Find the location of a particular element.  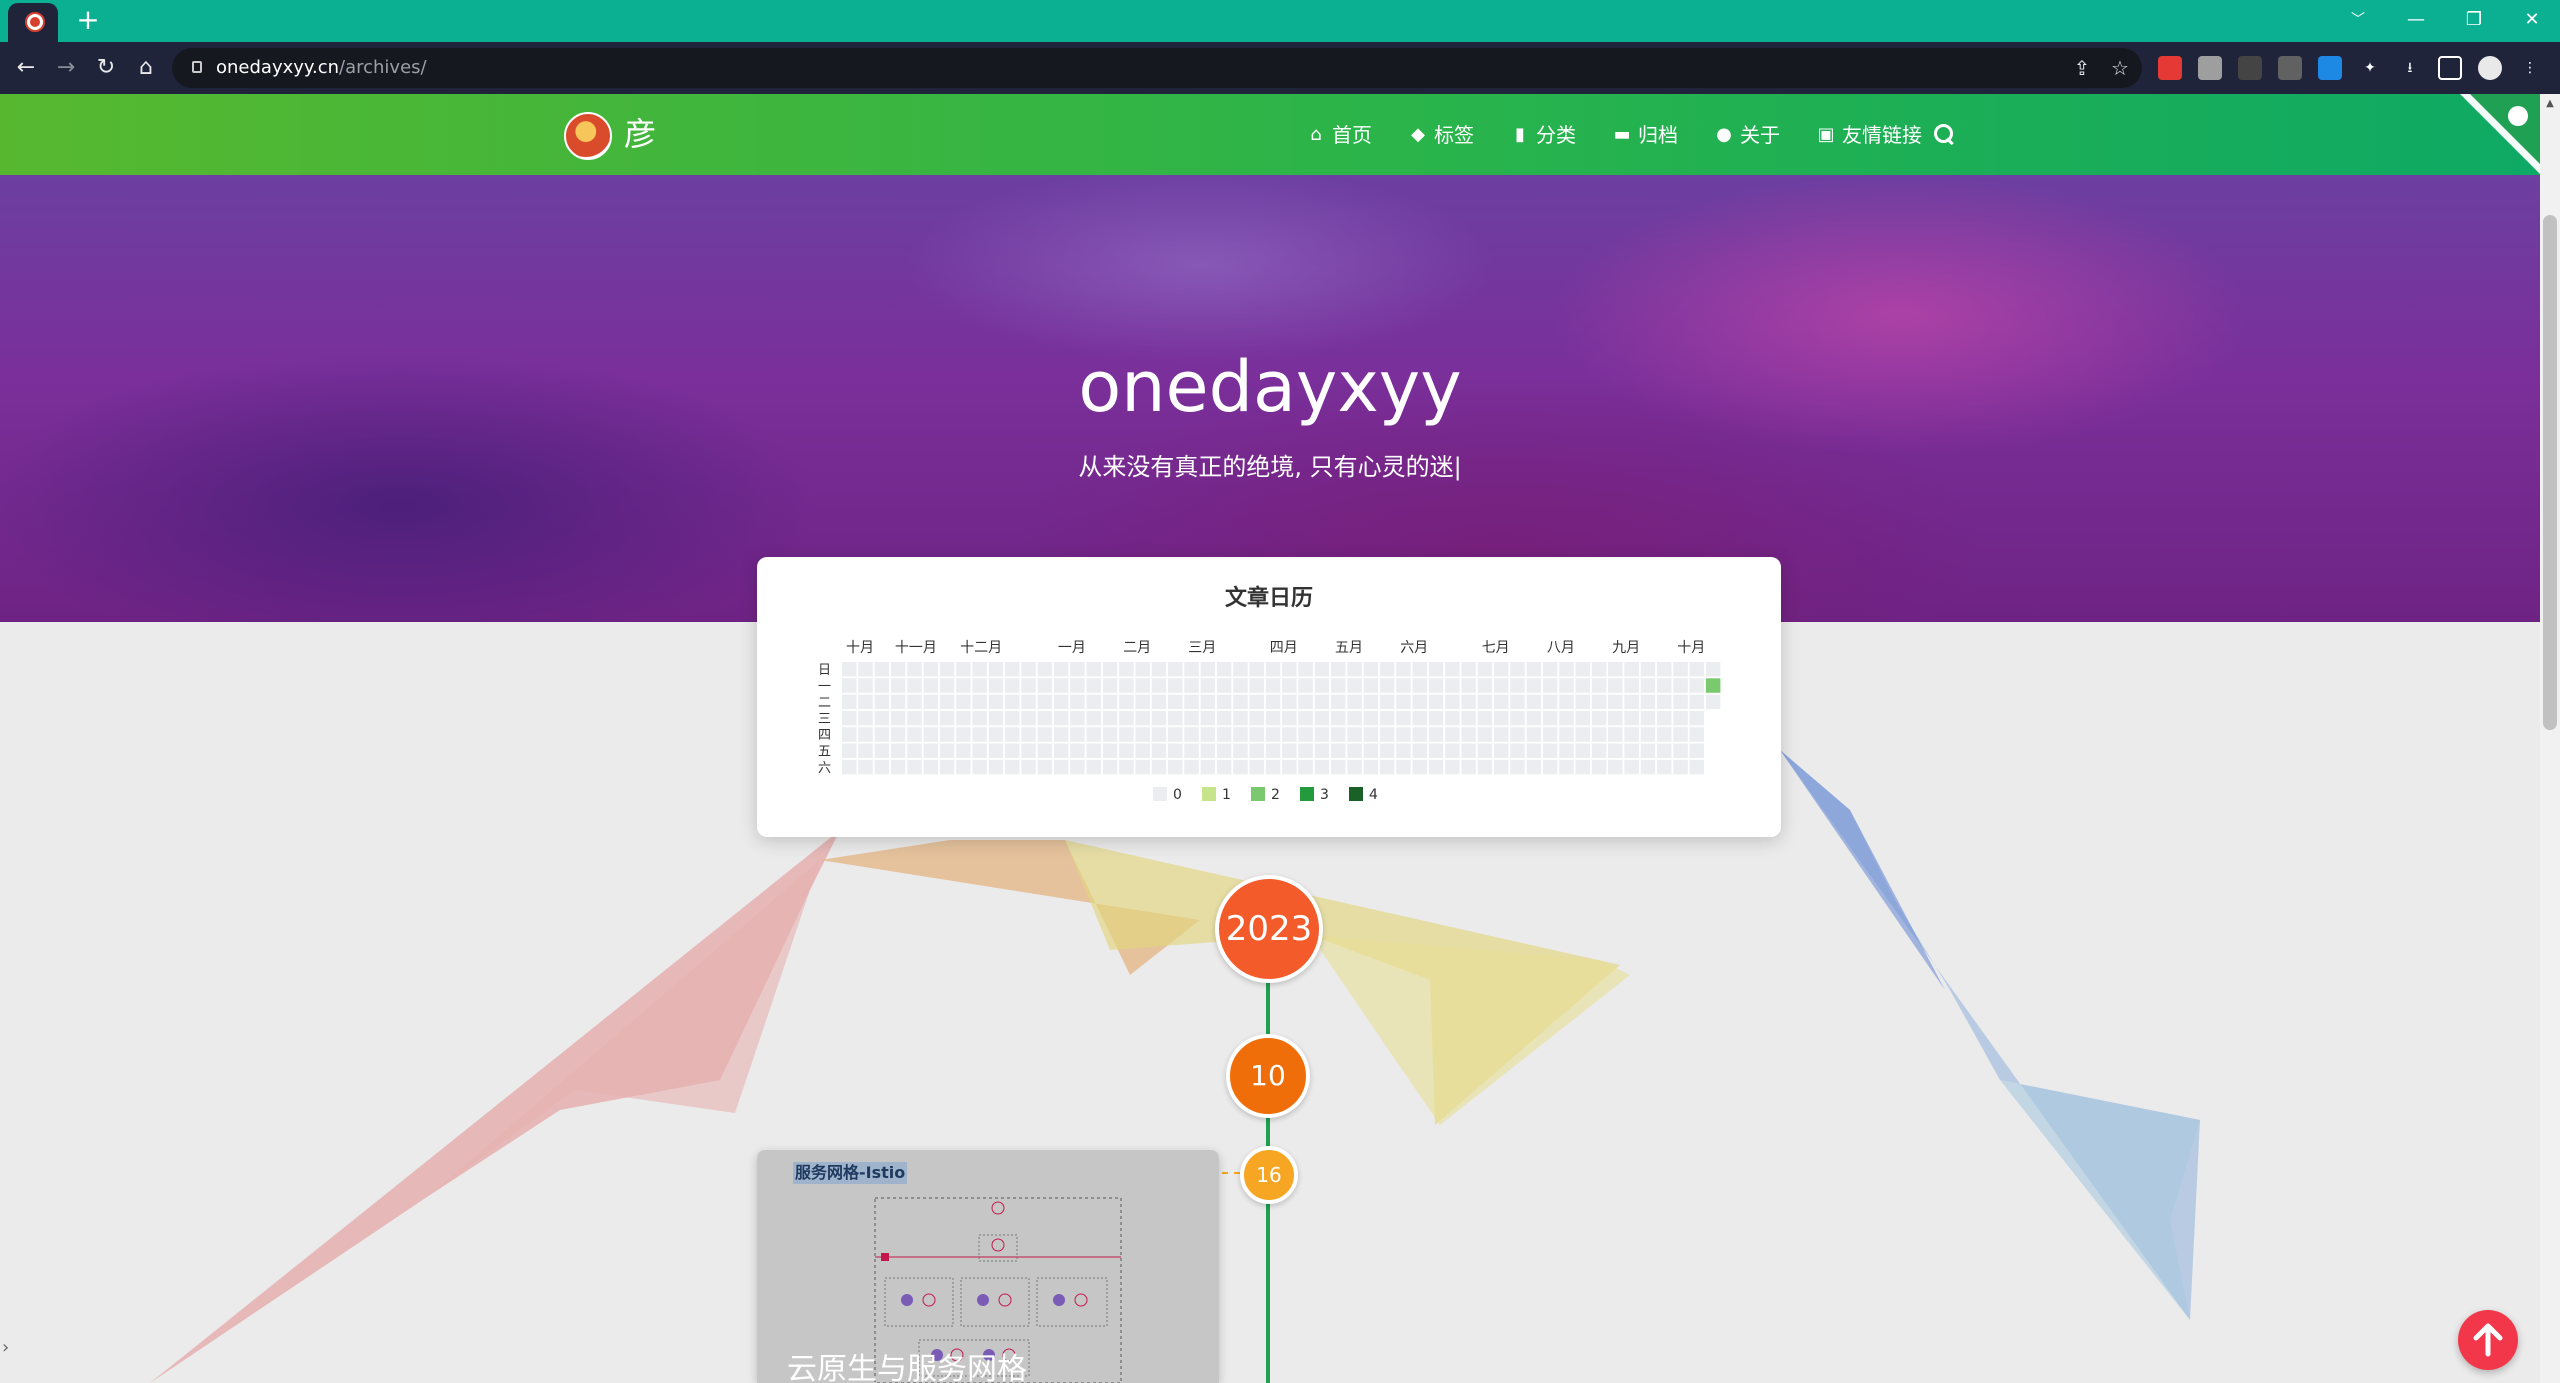

bookmark-star-icon: ☆ is located at coordinates (2120, 68).